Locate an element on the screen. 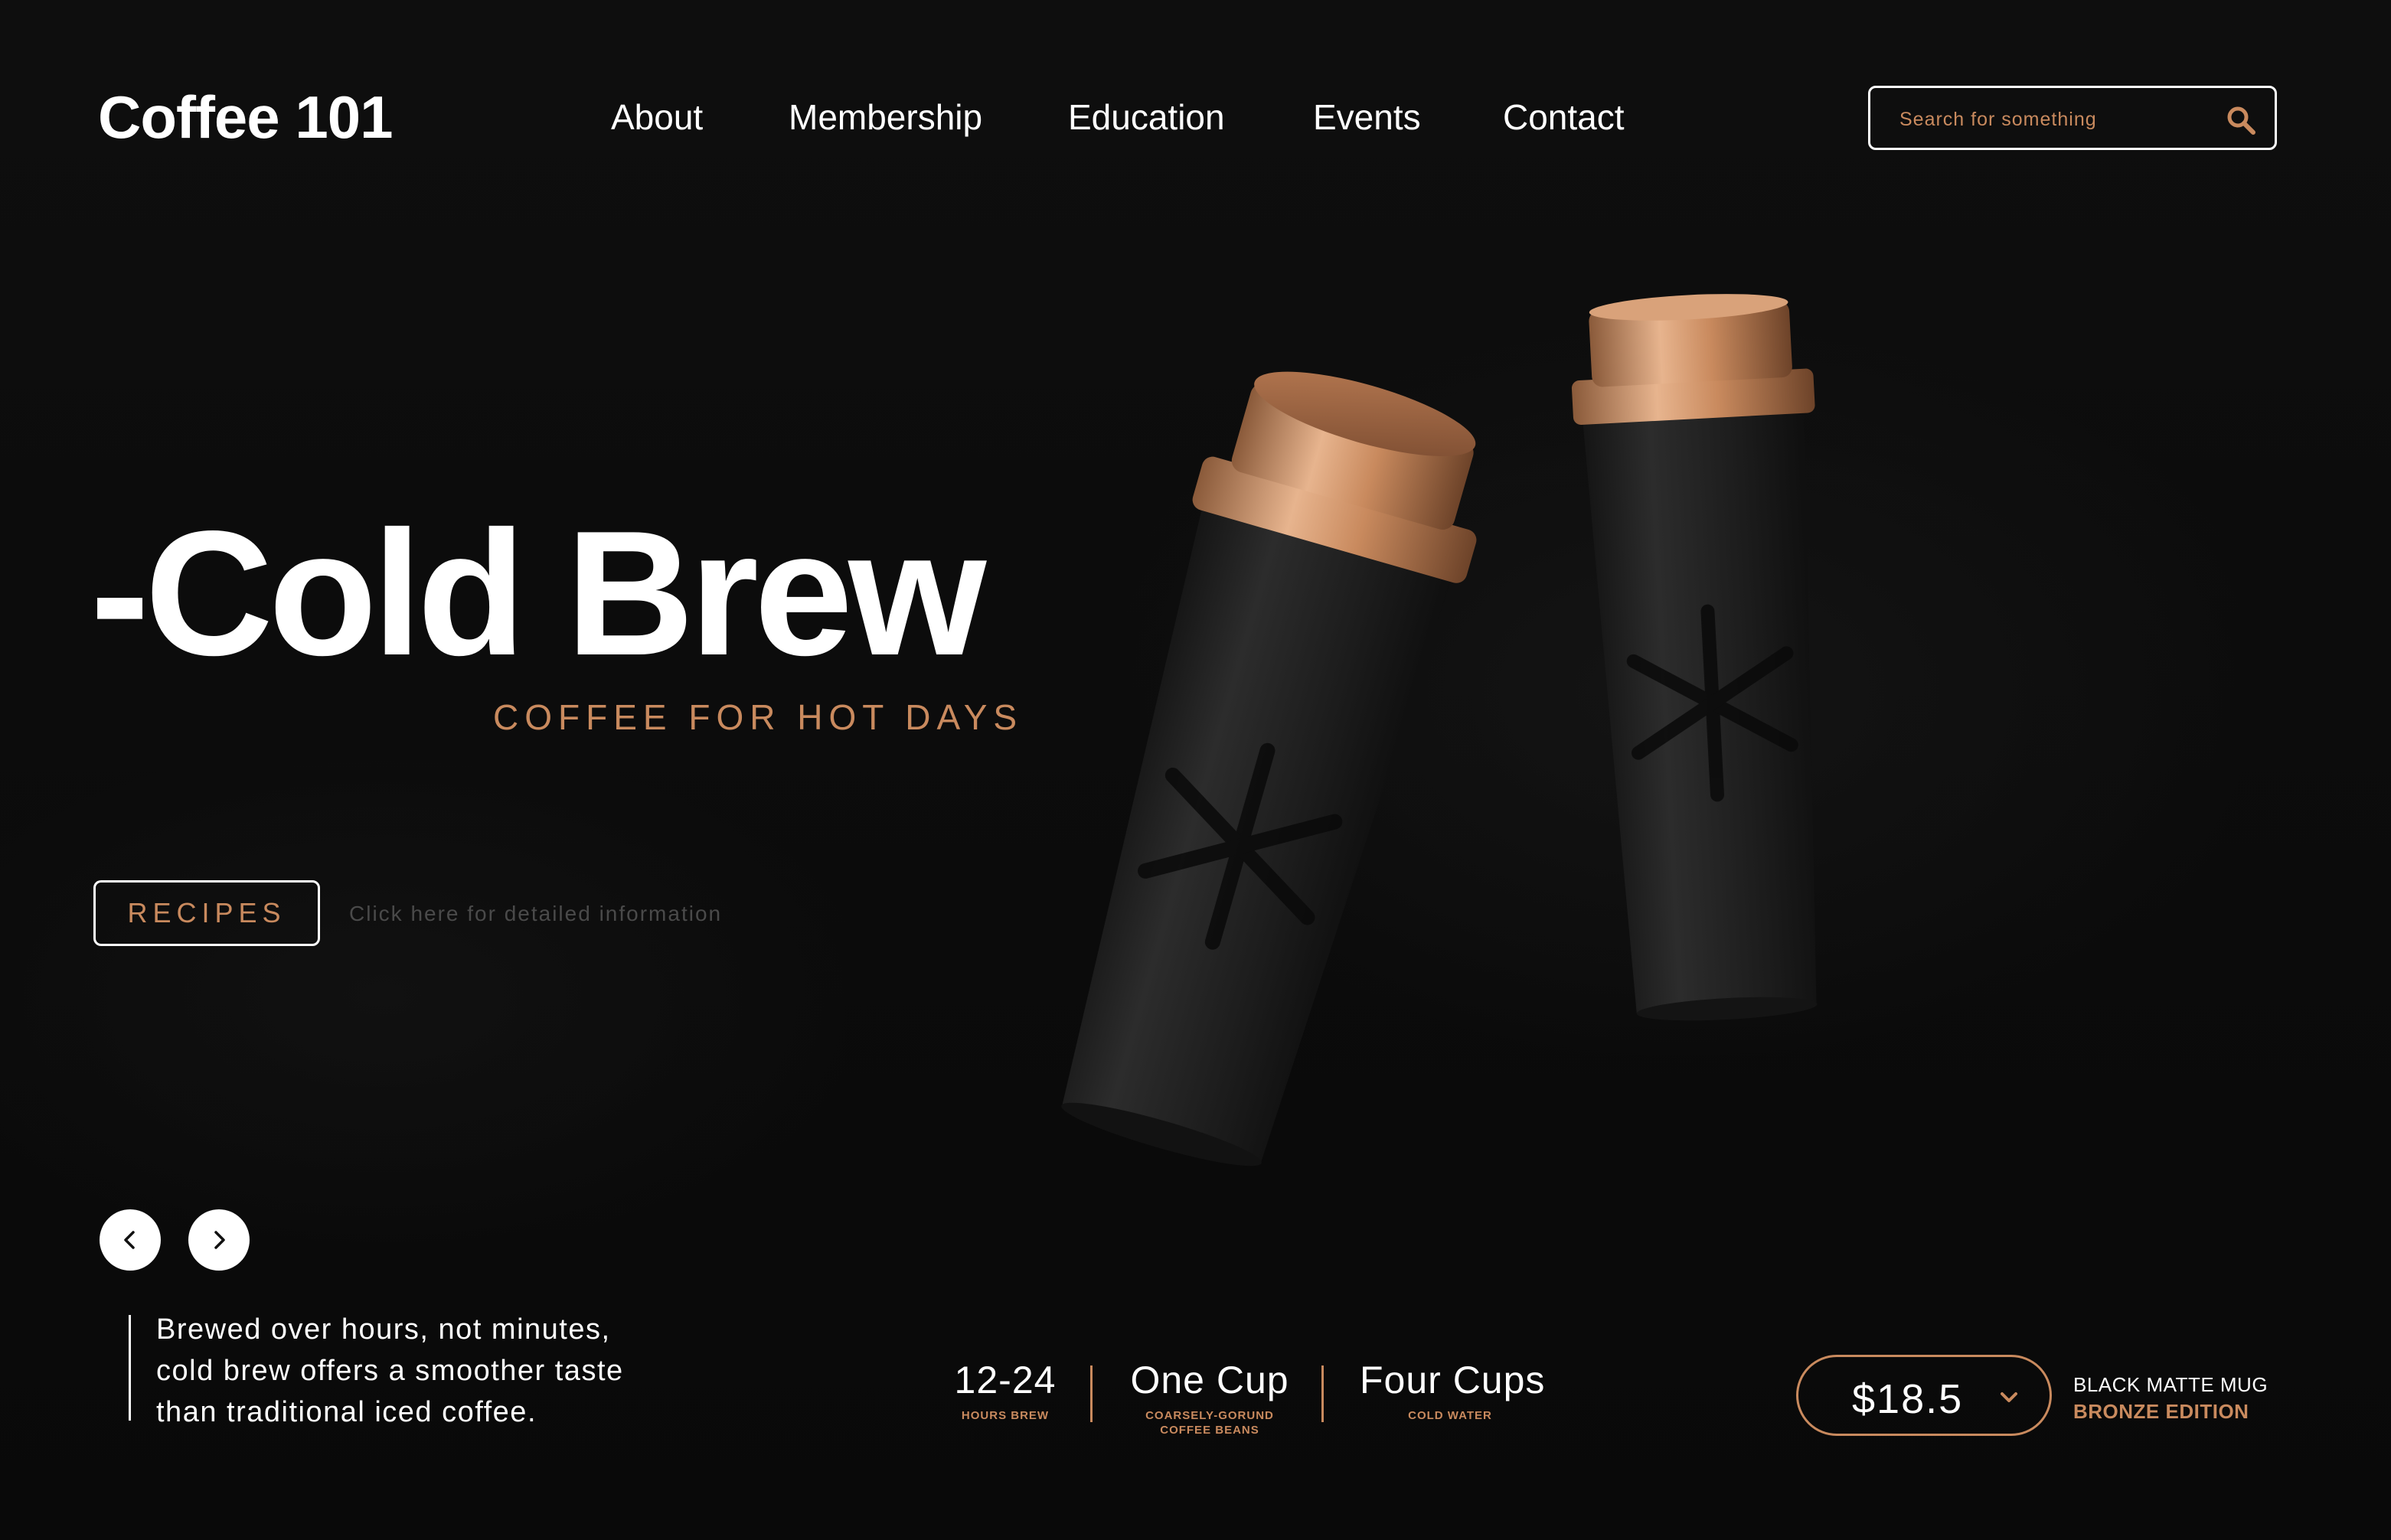 The width and height of the screenshot is (2391, 1540). nav-item-about: About is located at coordinates (657, 117).